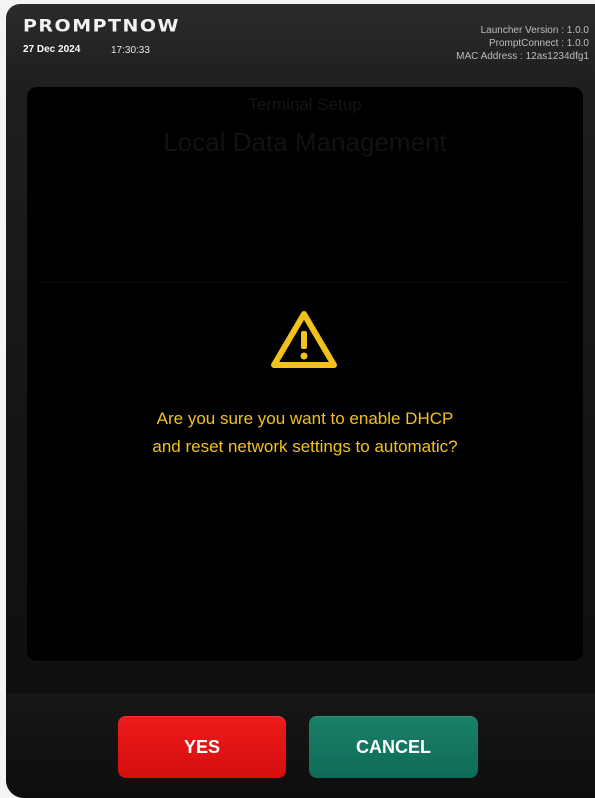 This screenshot has width=595, height=798. What do you see at coordinates (305, 282) in the screenshot?
I see `background-divider` at bounding box center [305, 282].